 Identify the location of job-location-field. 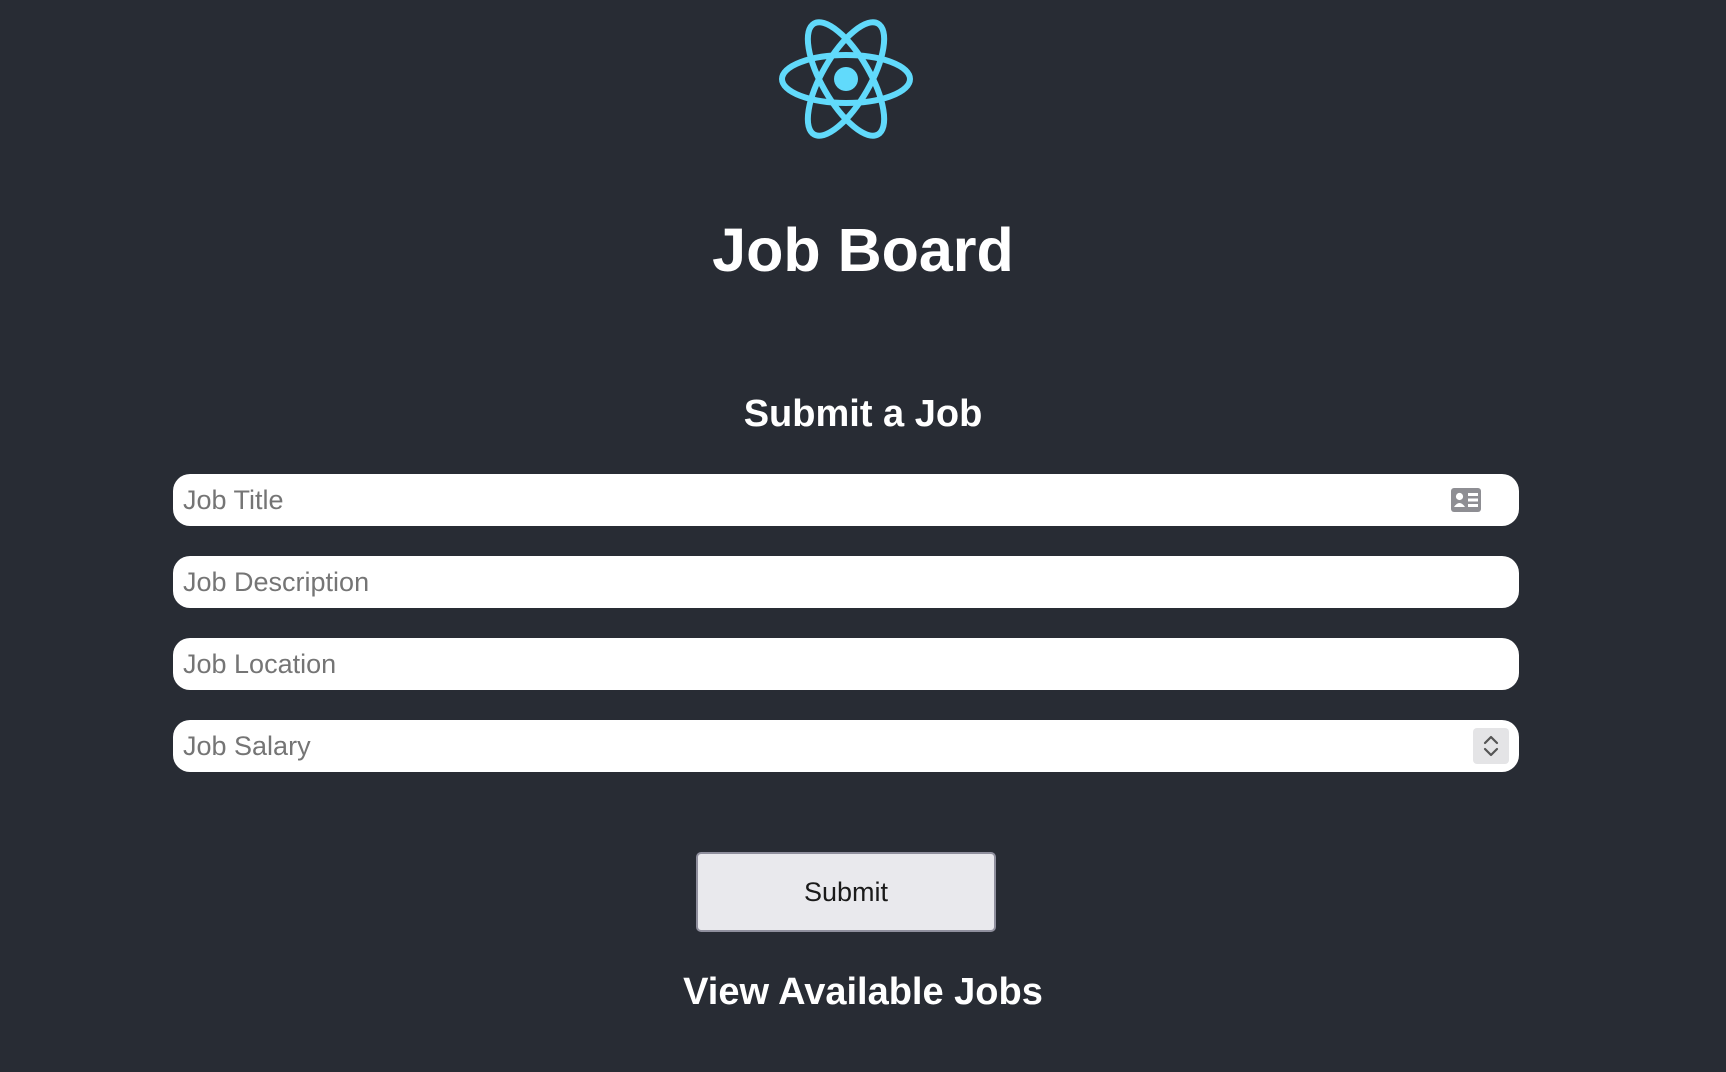
(846, 664).